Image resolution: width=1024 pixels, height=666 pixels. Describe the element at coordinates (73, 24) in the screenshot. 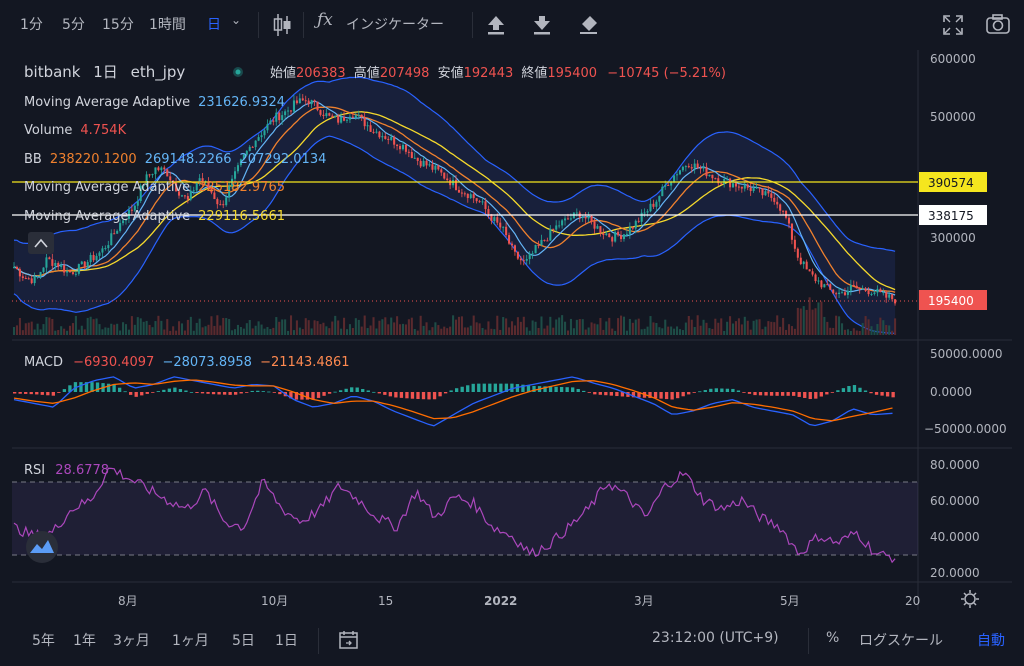

I see `interval-5m: 5分` at that location.